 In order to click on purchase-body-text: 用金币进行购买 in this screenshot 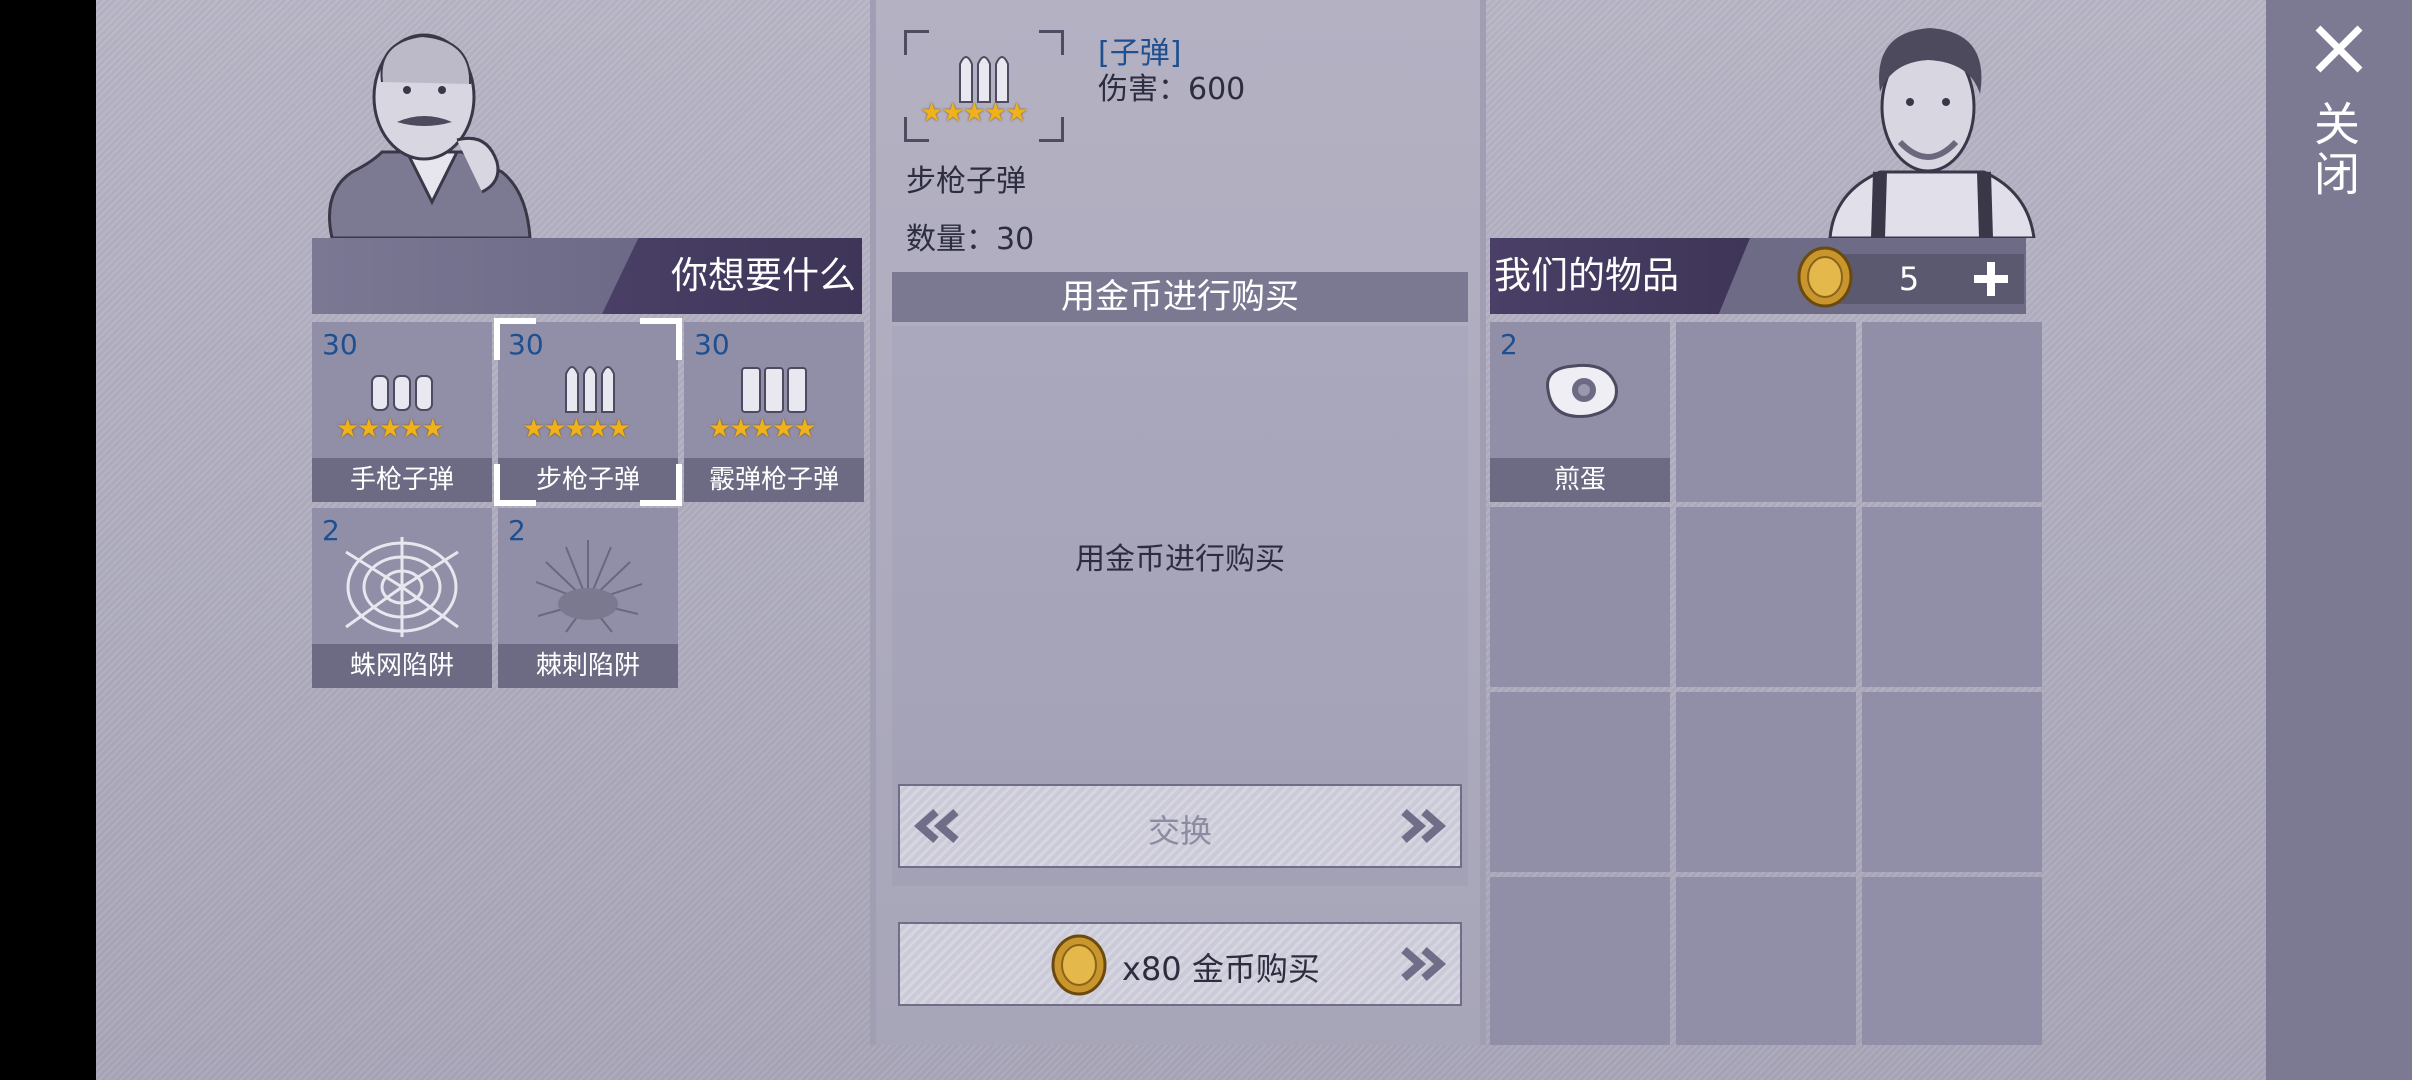, I will do `click(1180, 559)`.